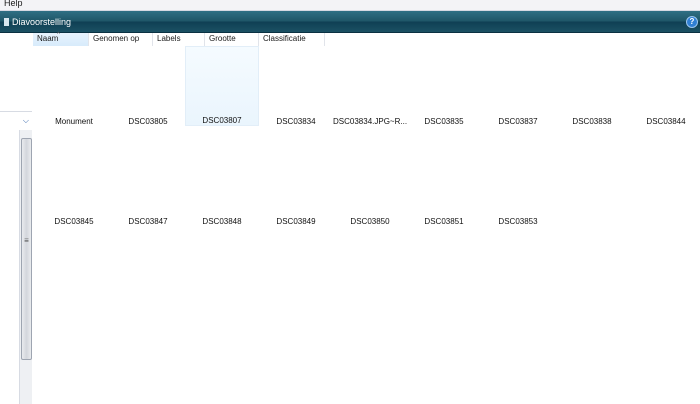 Image resolution: width=700 pixels, height=404 pixels. Describe the element at coordinates (350, 22) in the screenshot. I see `toolbar: Diavoorstelling ?` at that location.